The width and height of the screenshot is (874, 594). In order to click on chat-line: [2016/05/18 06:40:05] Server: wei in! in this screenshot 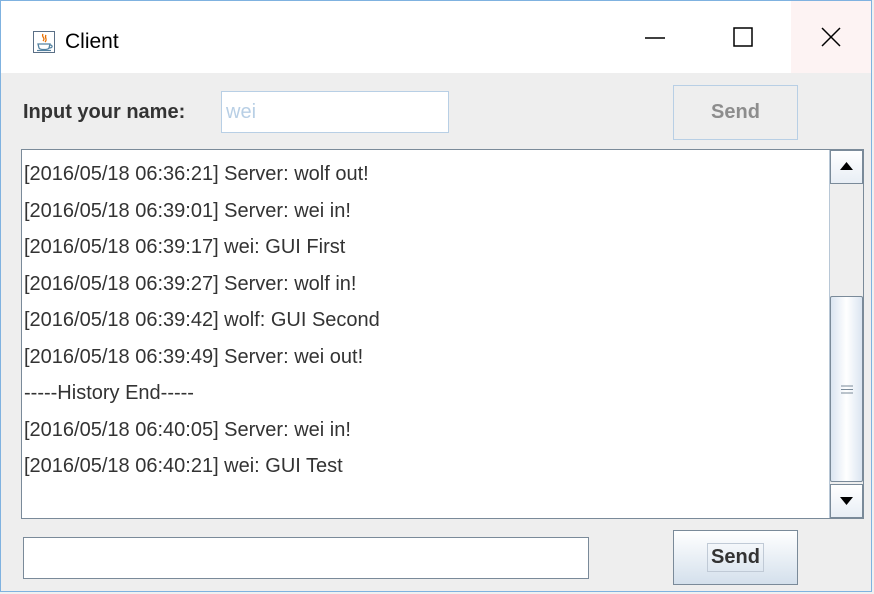, I will do `click(187, 429)`.